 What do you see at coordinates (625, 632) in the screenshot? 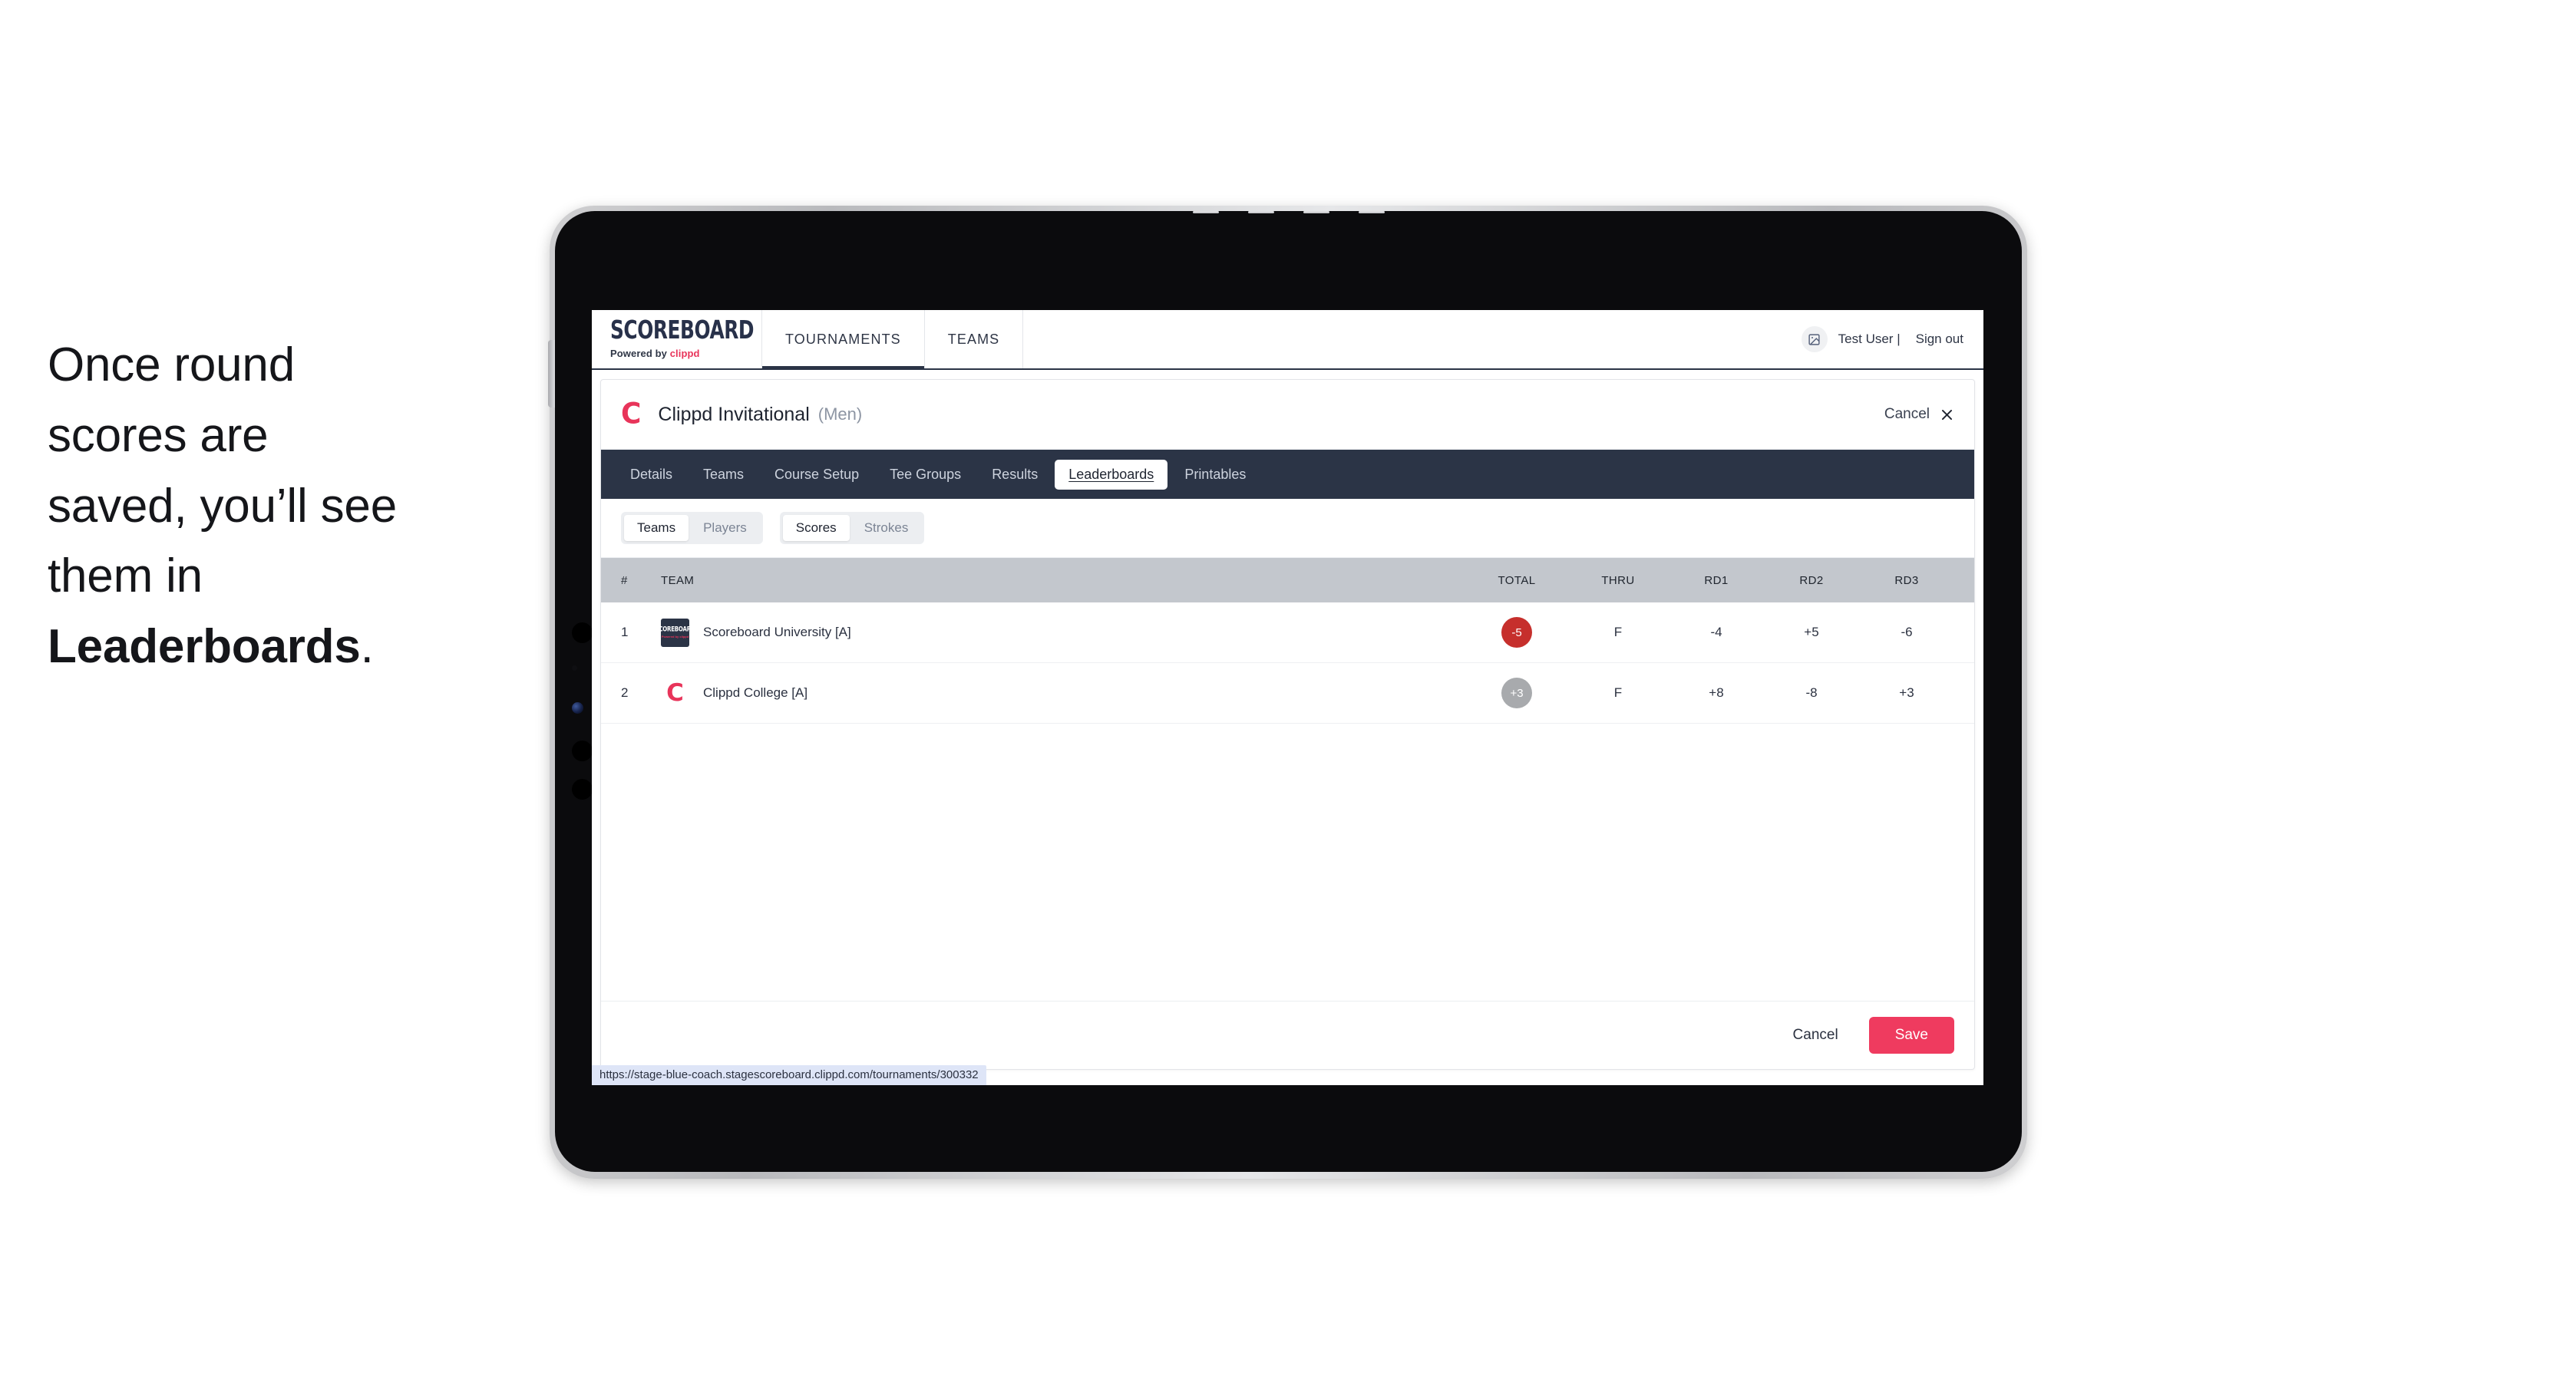
I see `row-rank: 1` at bounding box center [625, 632].